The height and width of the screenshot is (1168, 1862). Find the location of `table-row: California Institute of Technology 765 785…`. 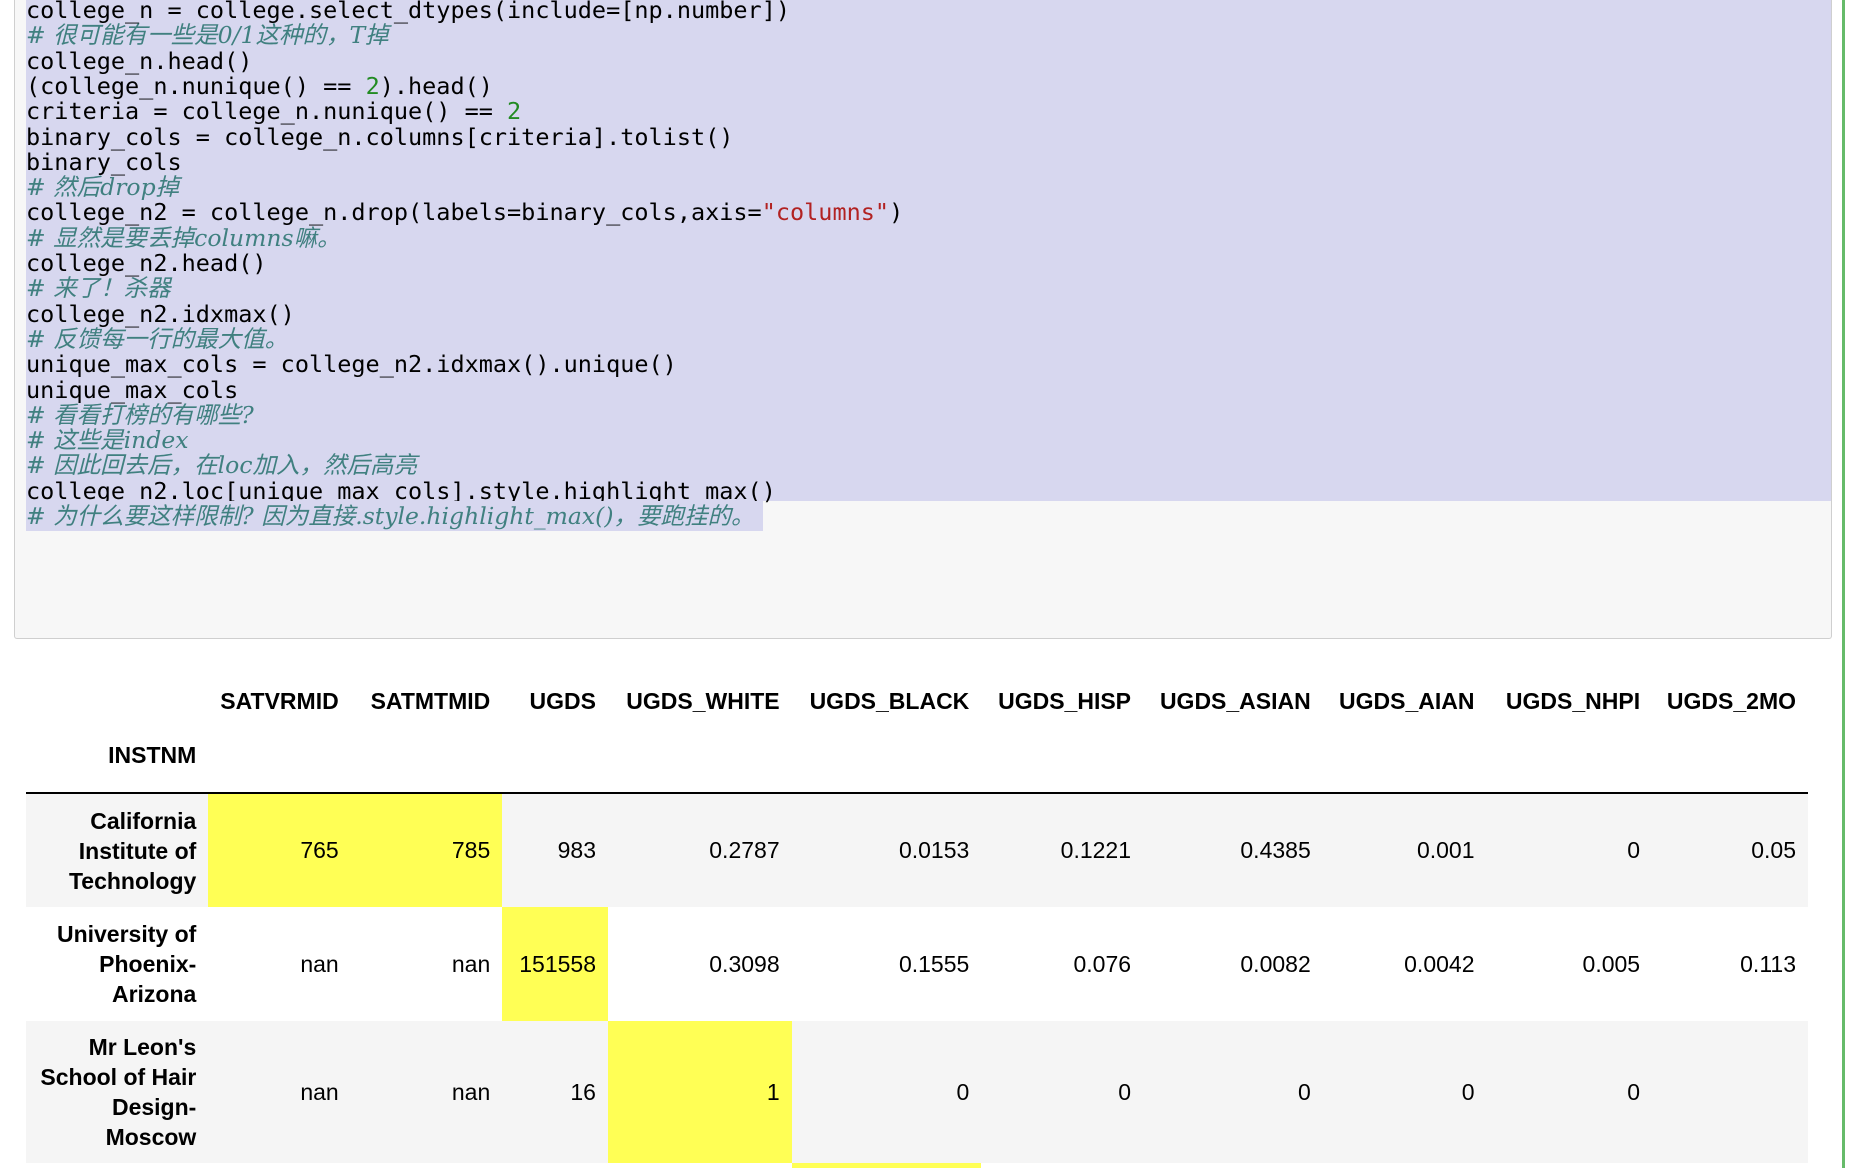

table-row: California Institute of Technology 765 785… is located at coordinates (917, 850).